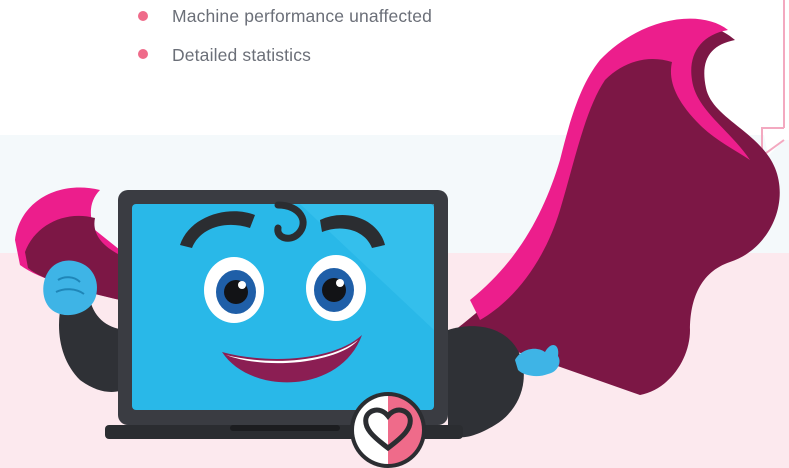 Image resolution: width=789 pixels, height=468 pixels. Describe the element at coordinates (302, 16) in the screenshot. I see `feature-label: Machine performance unaffected` at that location.